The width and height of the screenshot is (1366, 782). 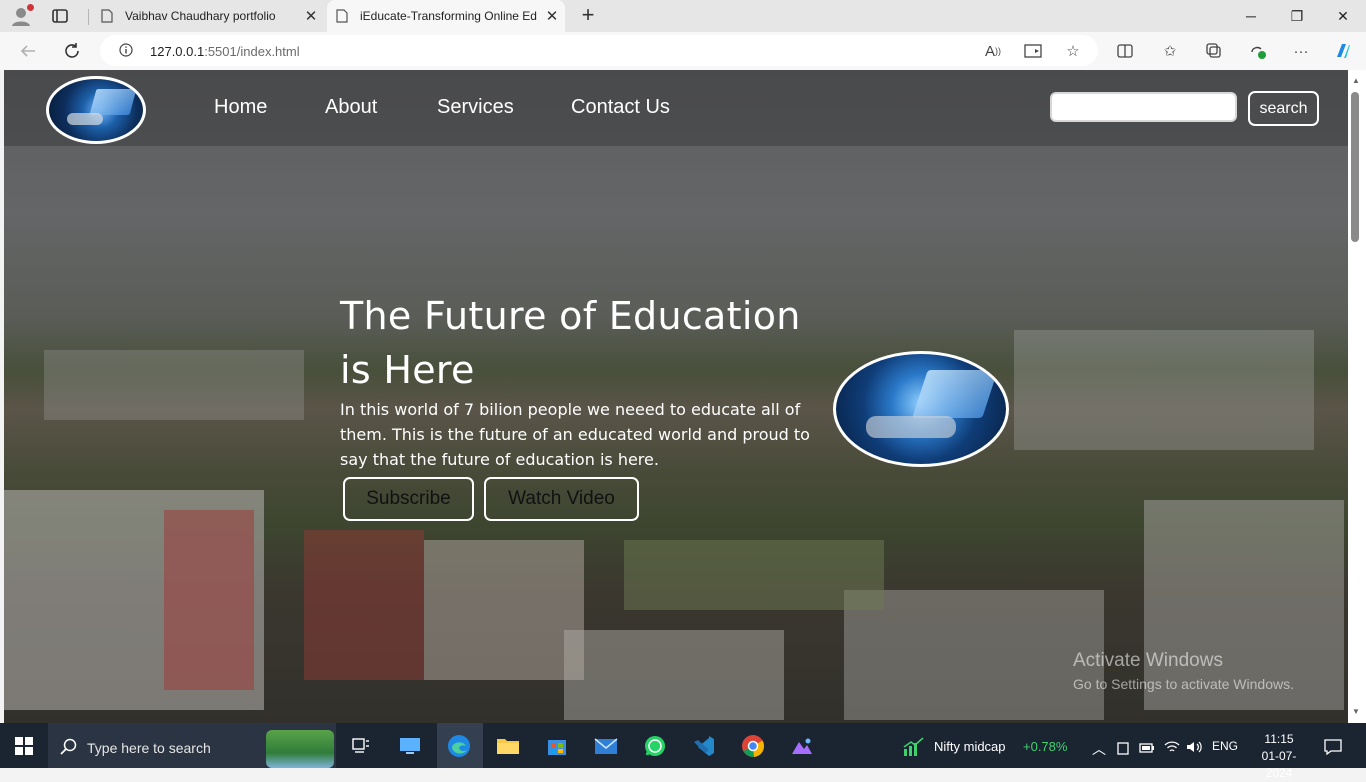 I want to click on start-button, so click(x=24, y=746).